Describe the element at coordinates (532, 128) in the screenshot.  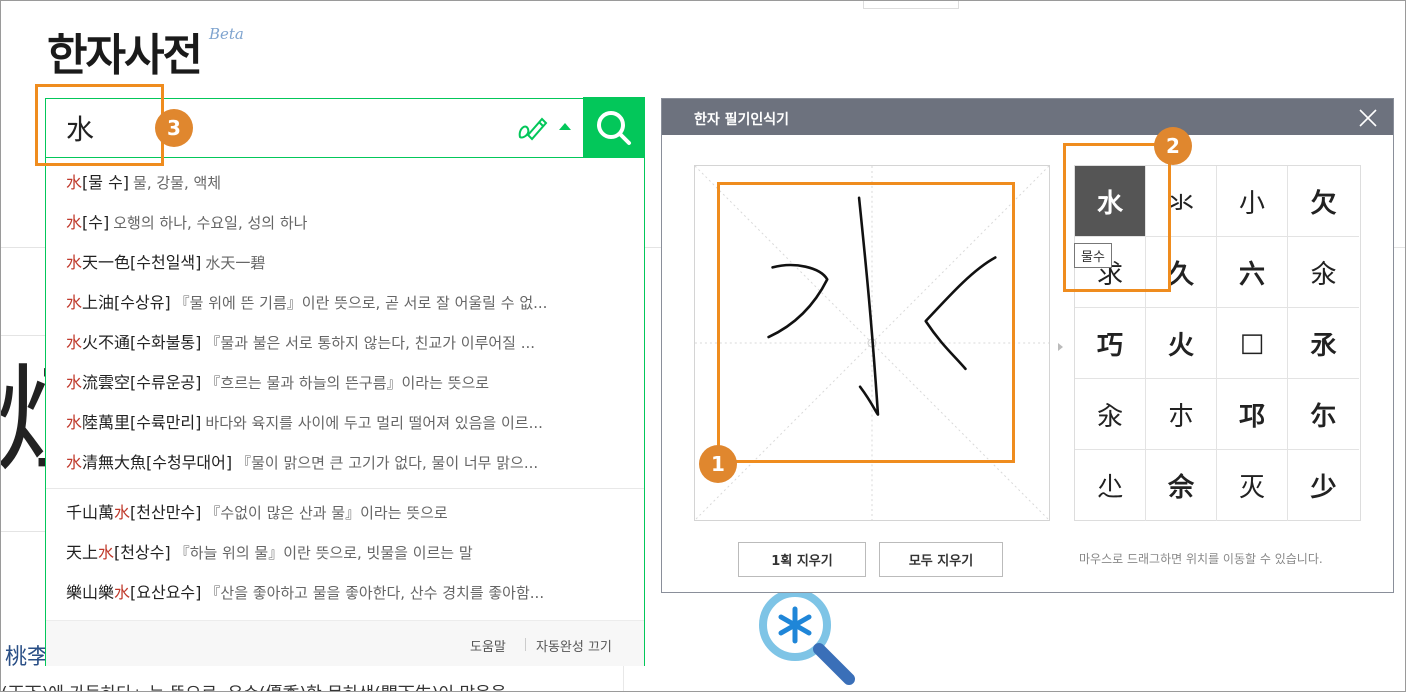
I see `handwriting-pen-icon` at that location.